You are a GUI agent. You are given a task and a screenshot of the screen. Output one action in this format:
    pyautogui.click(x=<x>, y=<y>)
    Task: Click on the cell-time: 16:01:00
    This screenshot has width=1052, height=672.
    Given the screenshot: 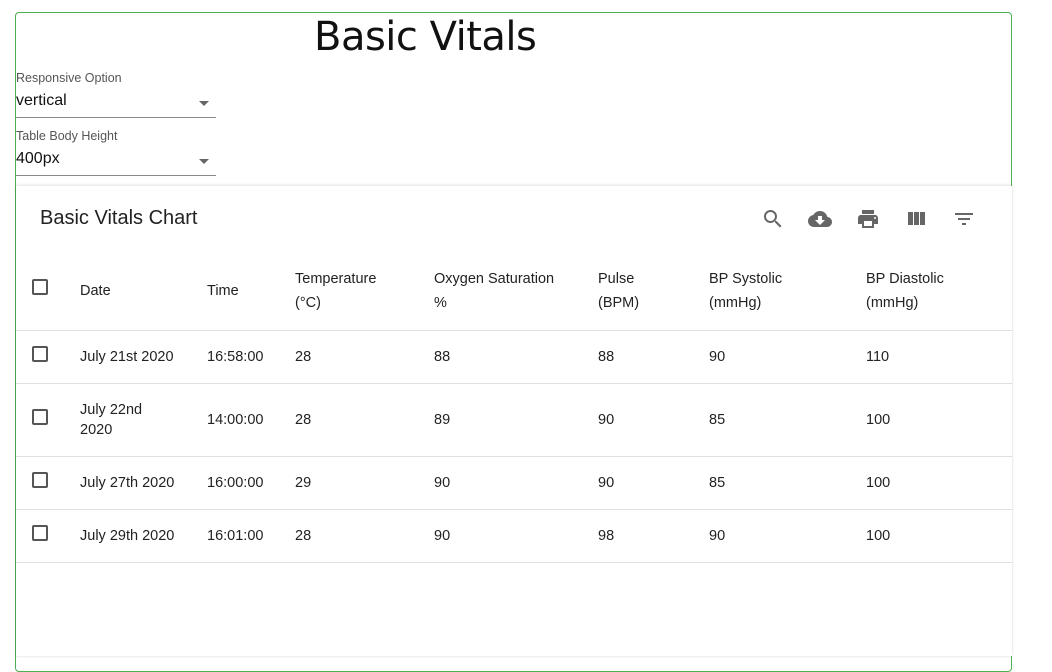 What is the action you would take?
    pyautogui.click(x=251, y=536)
    